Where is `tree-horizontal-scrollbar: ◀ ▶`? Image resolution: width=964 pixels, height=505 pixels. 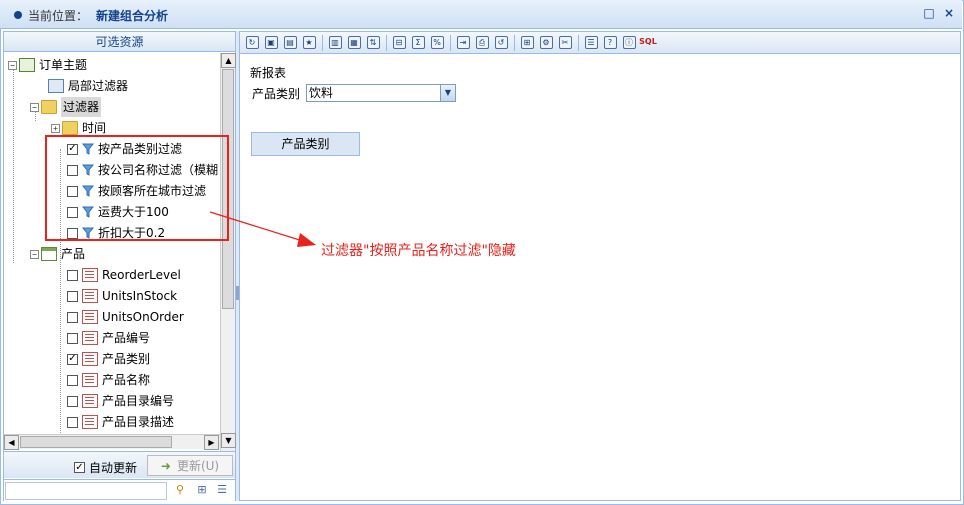
tree-horizontal-scrollbar: ◀ ▶ is located at coordinates (112, 442).